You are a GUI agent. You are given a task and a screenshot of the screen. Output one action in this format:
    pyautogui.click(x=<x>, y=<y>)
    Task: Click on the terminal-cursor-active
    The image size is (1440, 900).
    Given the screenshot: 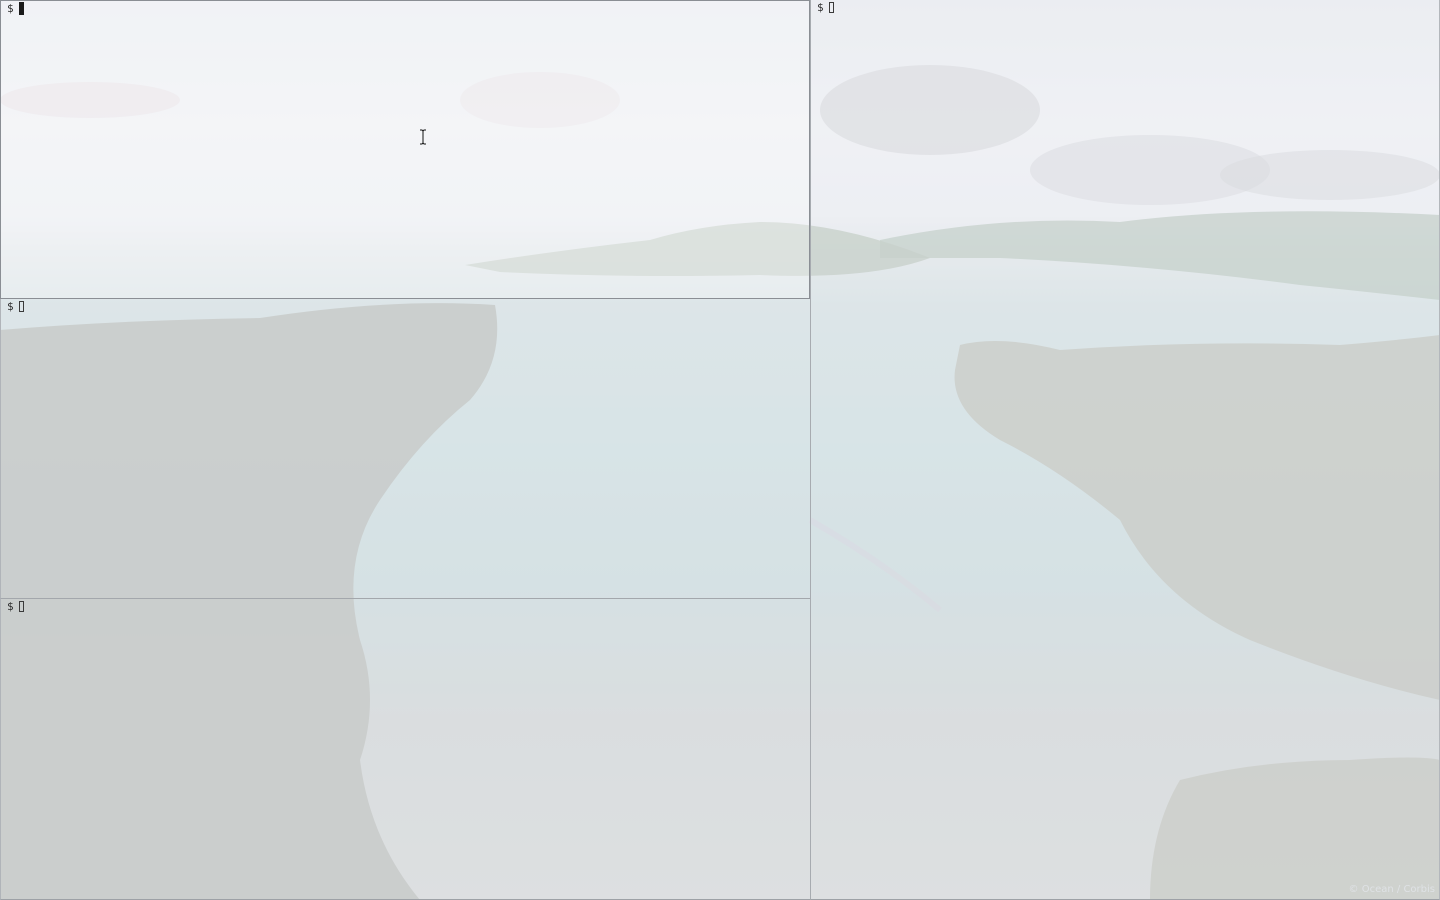 What is the action you would take?
    pyautogui.click(x=21, y=8)
    